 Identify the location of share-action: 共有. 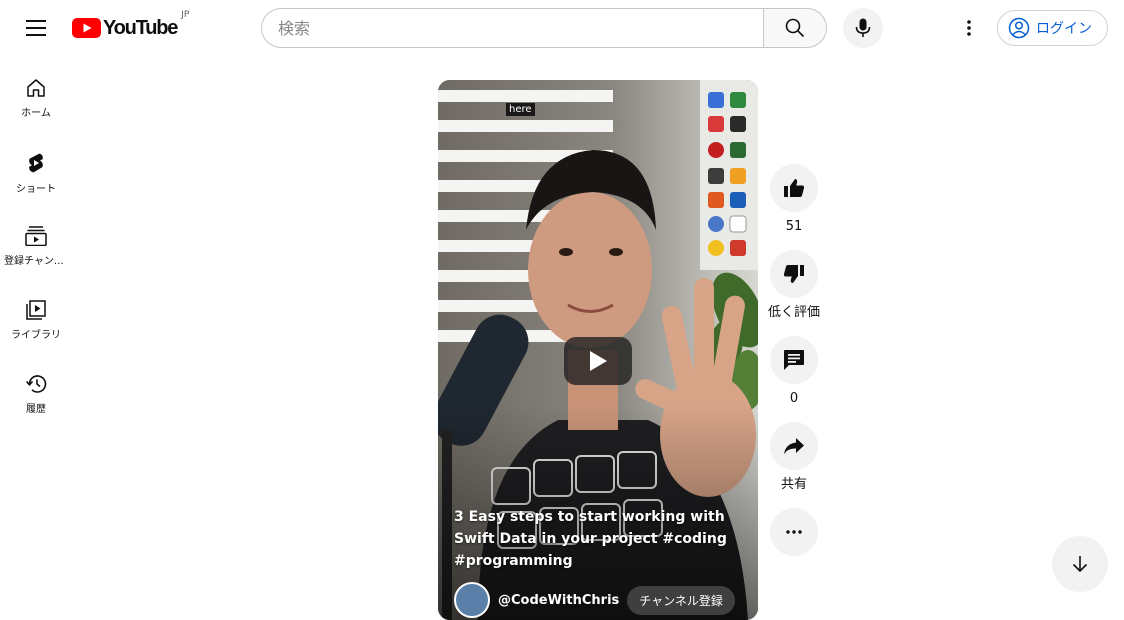
(794, 458).